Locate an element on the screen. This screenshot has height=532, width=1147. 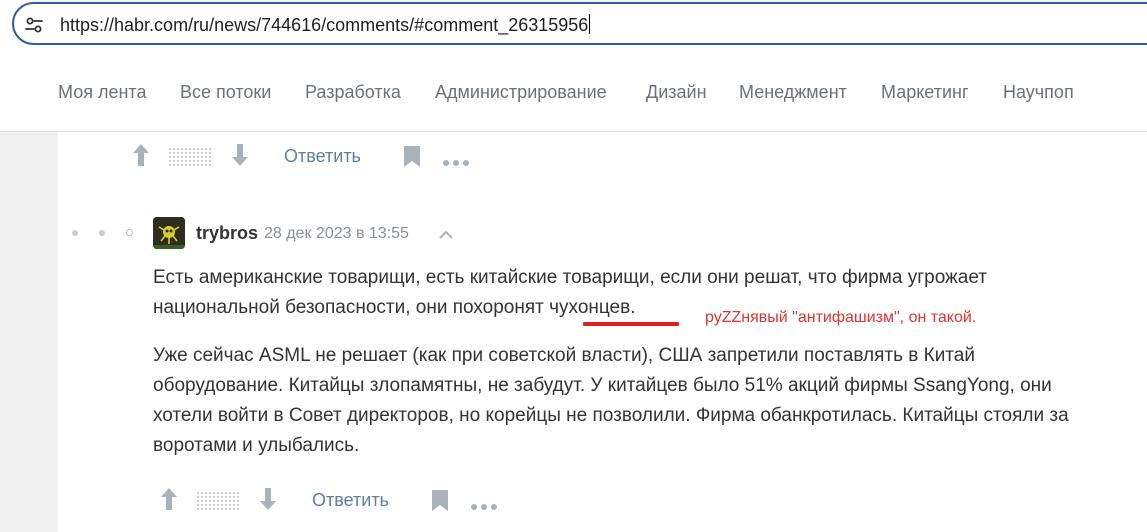
nav-item-popsci: Научпоп is located at coordinates (1038, 92).